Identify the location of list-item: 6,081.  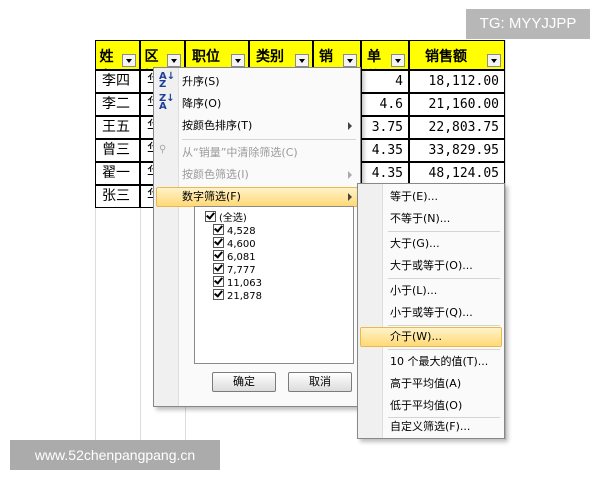
(234, 256).